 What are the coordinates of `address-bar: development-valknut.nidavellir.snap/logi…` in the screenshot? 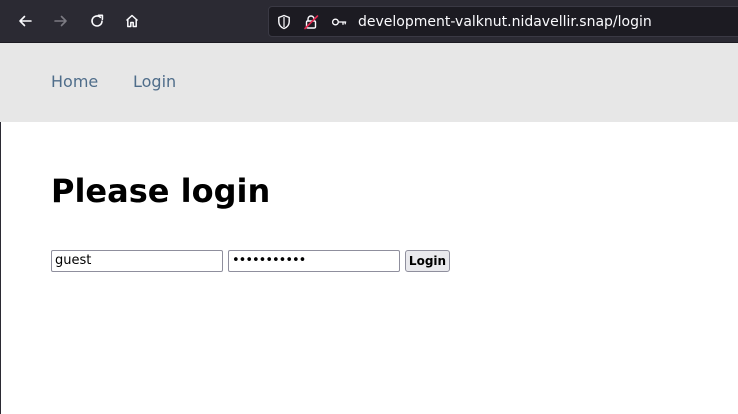 It's located at (503, 21).